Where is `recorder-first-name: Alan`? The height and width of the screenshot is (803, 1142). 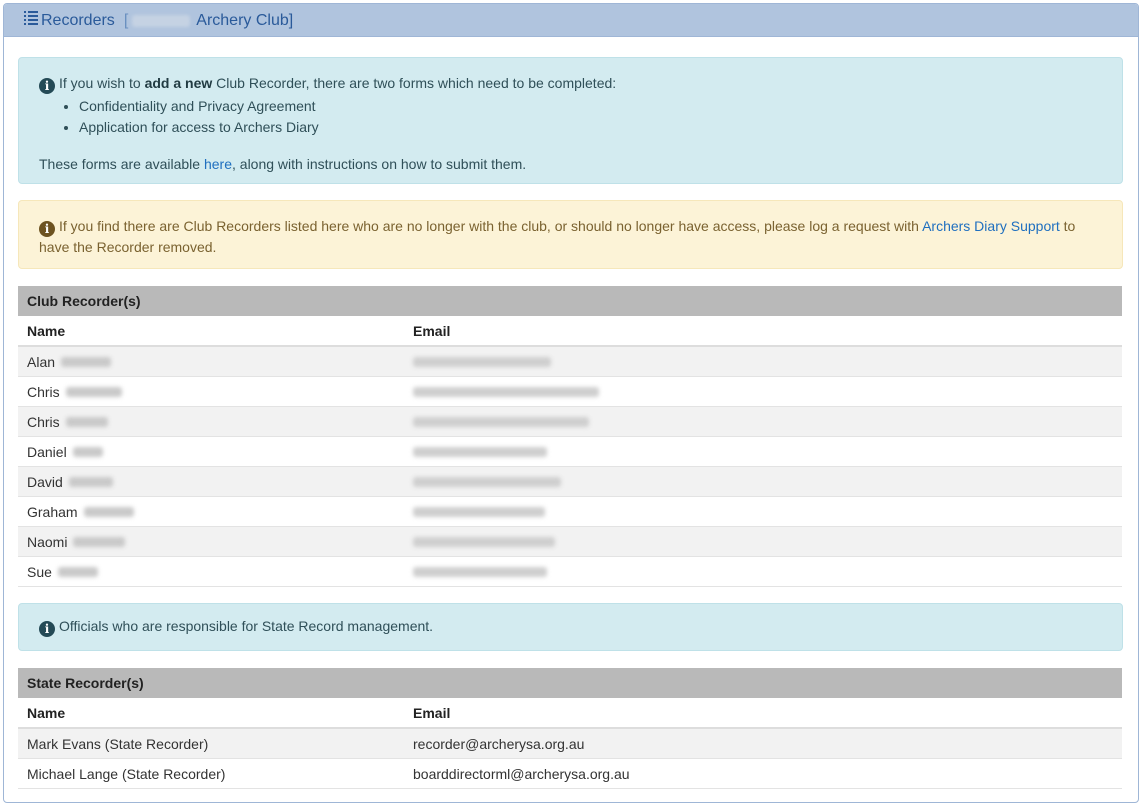 recorder-first-name: Alan is located at coordinates (41, 361).